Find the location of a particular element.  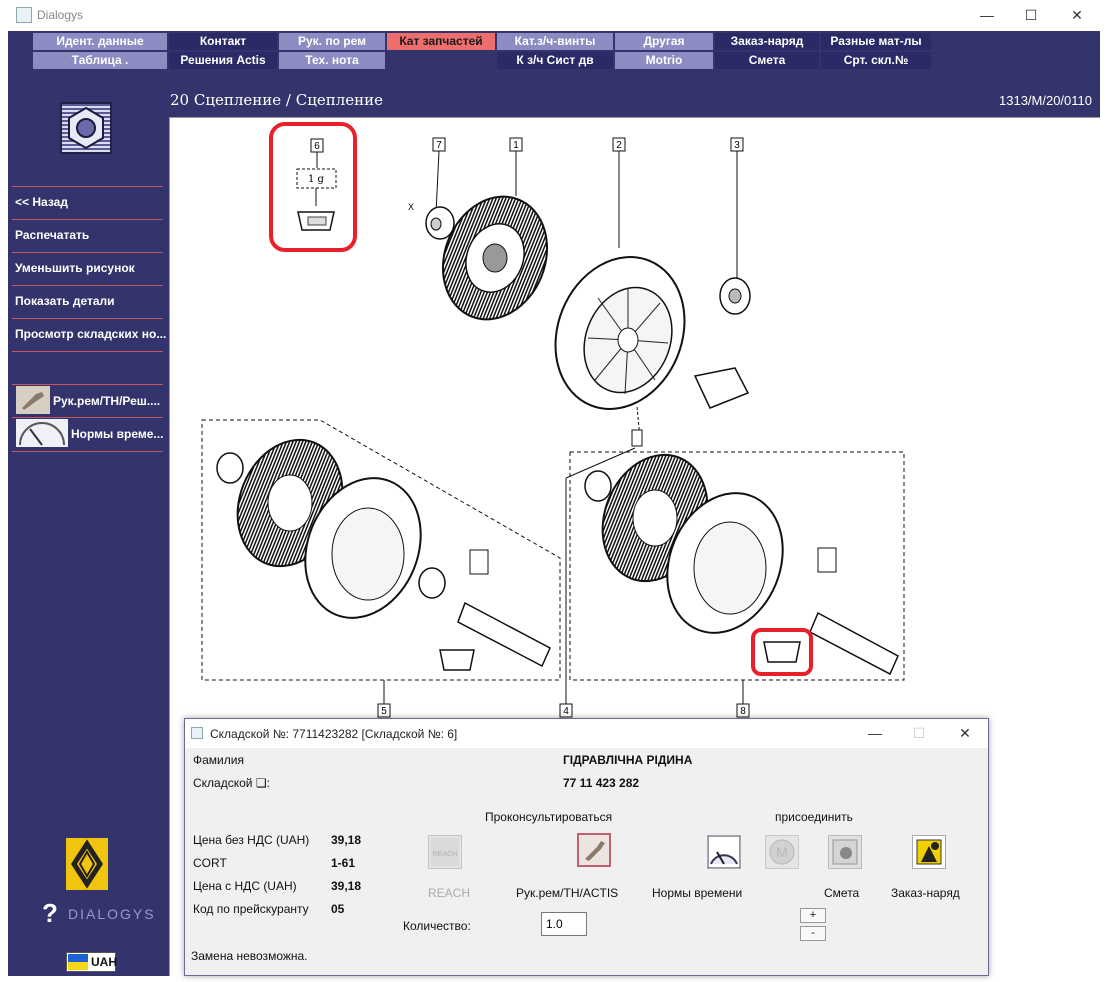

tab-actis-solutions: Решения Actis is located at coordinates (223, 60).